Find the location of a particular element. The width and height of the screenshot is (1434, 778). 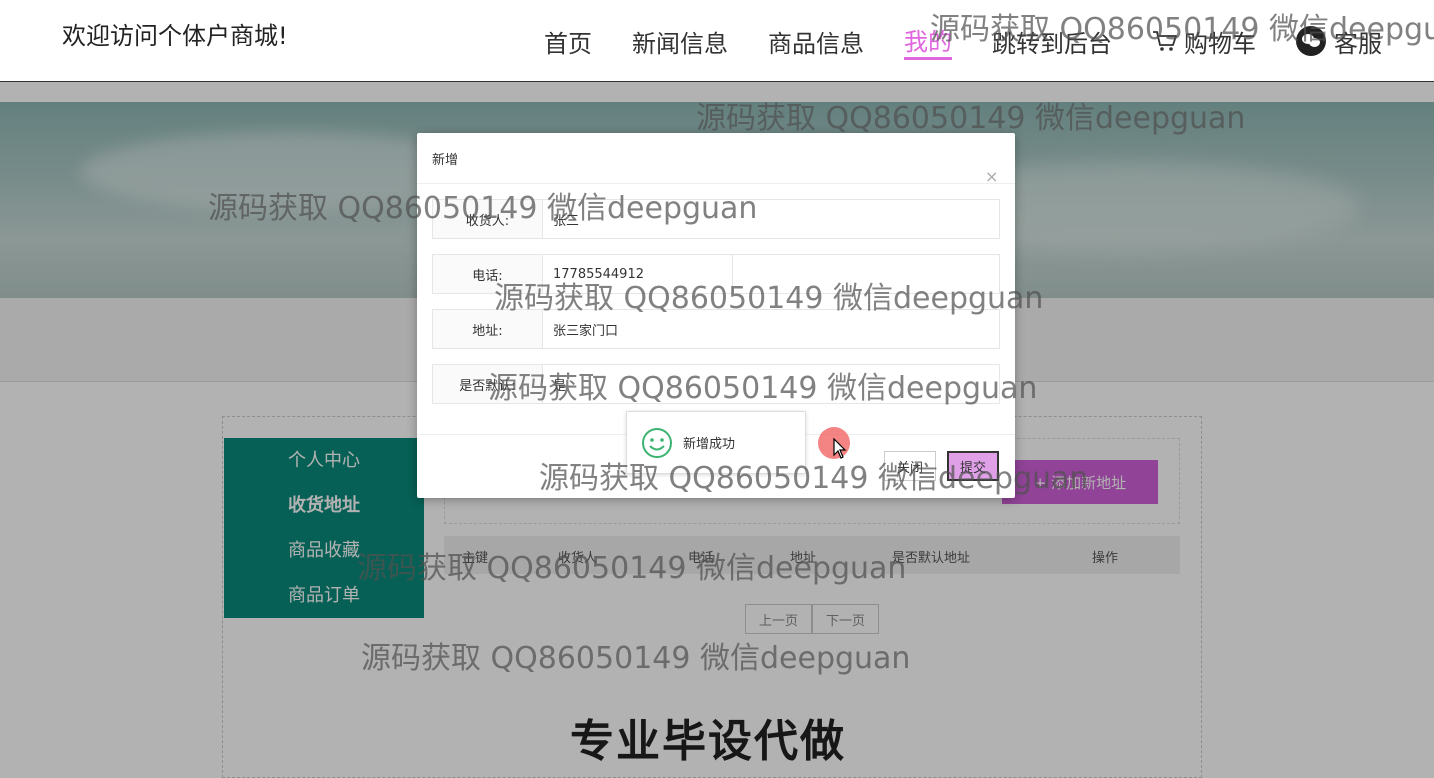

cursor-icon is located at coordinates (840, 448).